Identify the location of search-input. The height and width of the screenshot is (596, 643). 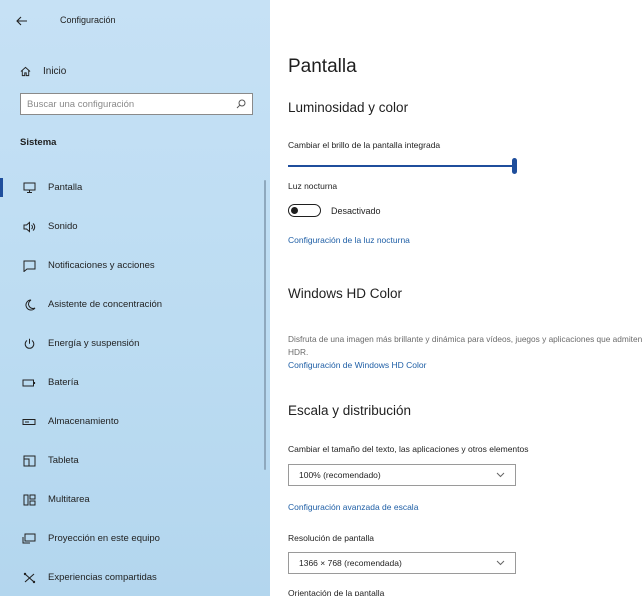
(125, 104).